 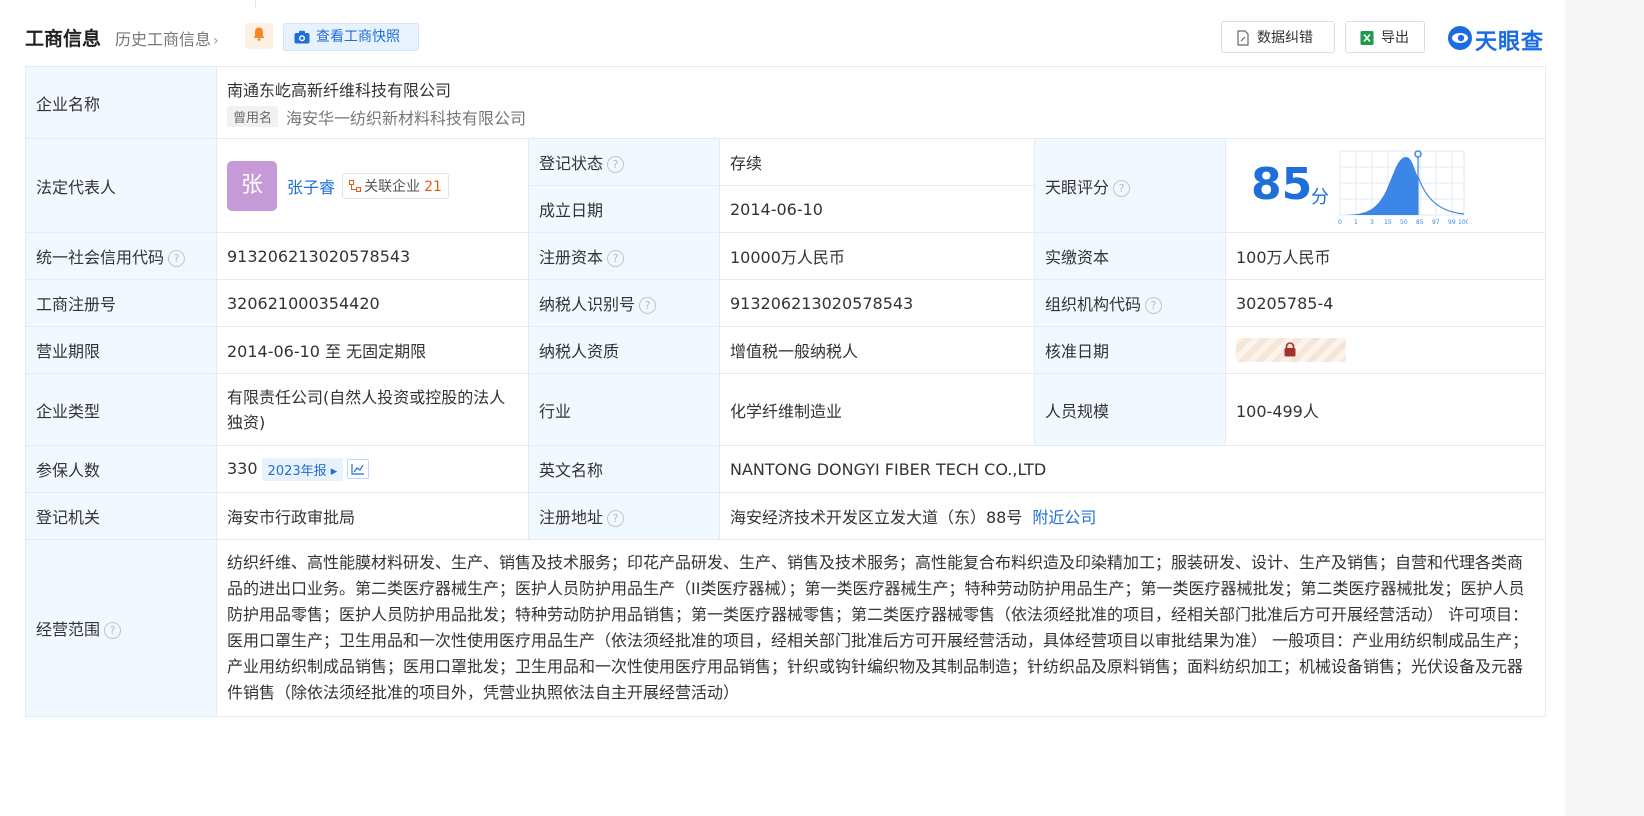 I want to click on taxpayer-id-value: 913206213020578543, so click(x=877, y=303).